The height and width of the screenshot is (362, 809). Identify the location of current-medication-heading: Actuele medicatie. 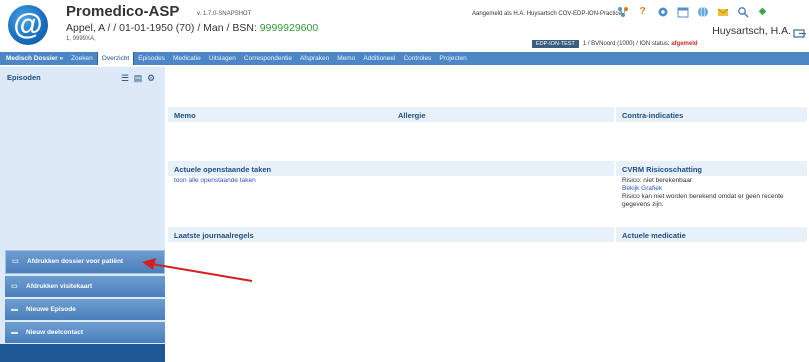
(711, 234).